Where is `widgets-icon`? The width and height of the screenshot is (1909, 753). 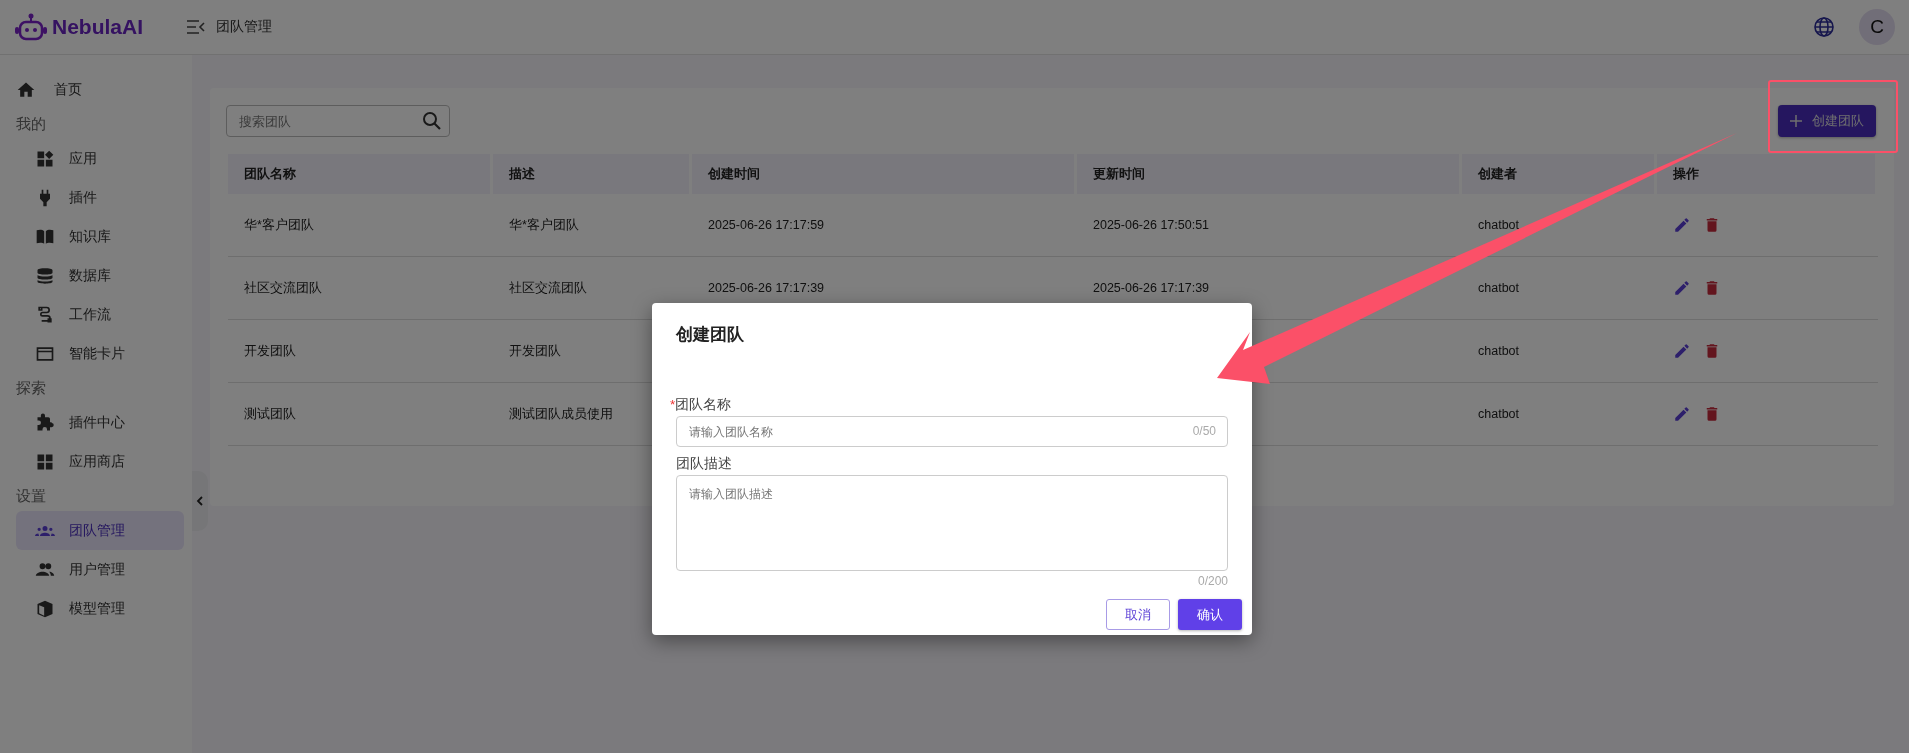 widgets-icon is located at coordinates (45, 158).